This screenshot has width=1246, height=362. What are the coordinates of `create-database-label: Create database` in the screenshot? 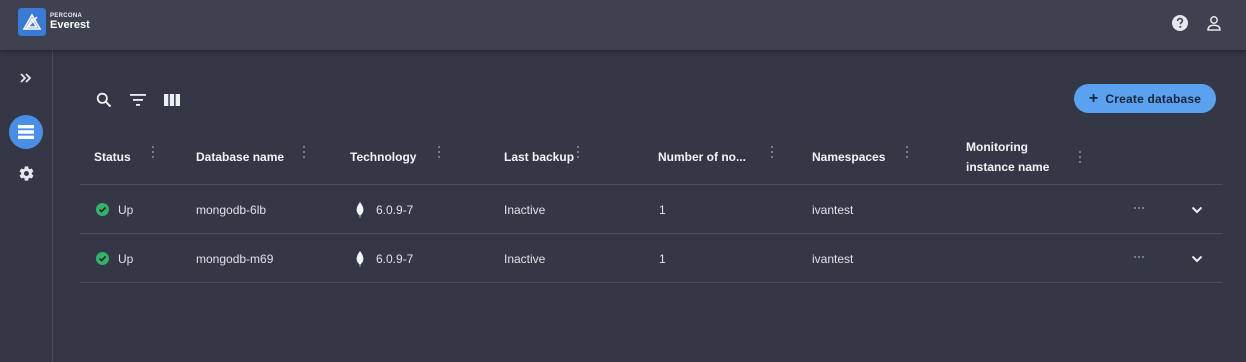 It's located at (1153, 98).